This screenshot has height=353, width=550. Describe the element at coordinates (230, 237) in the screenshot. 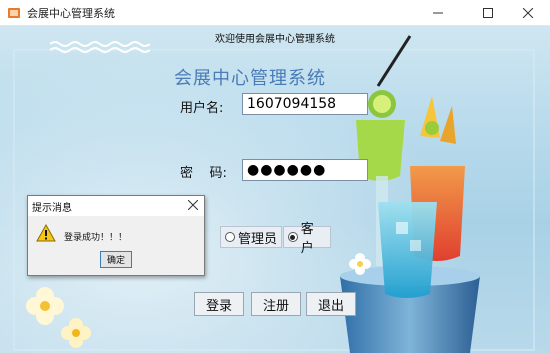

I see `radio-unchecked-icon` at that location.